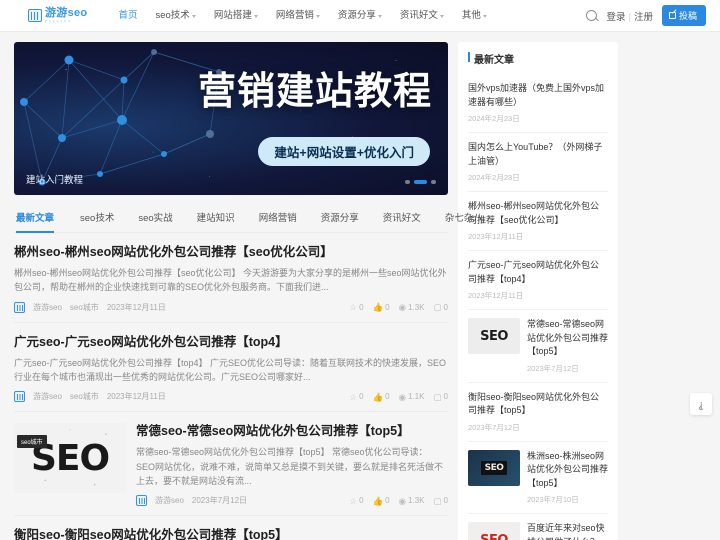 This screenshot has height=540, width=720. I want to click on sidebar-item-date: 2023年7月12日, so click(494, 427).